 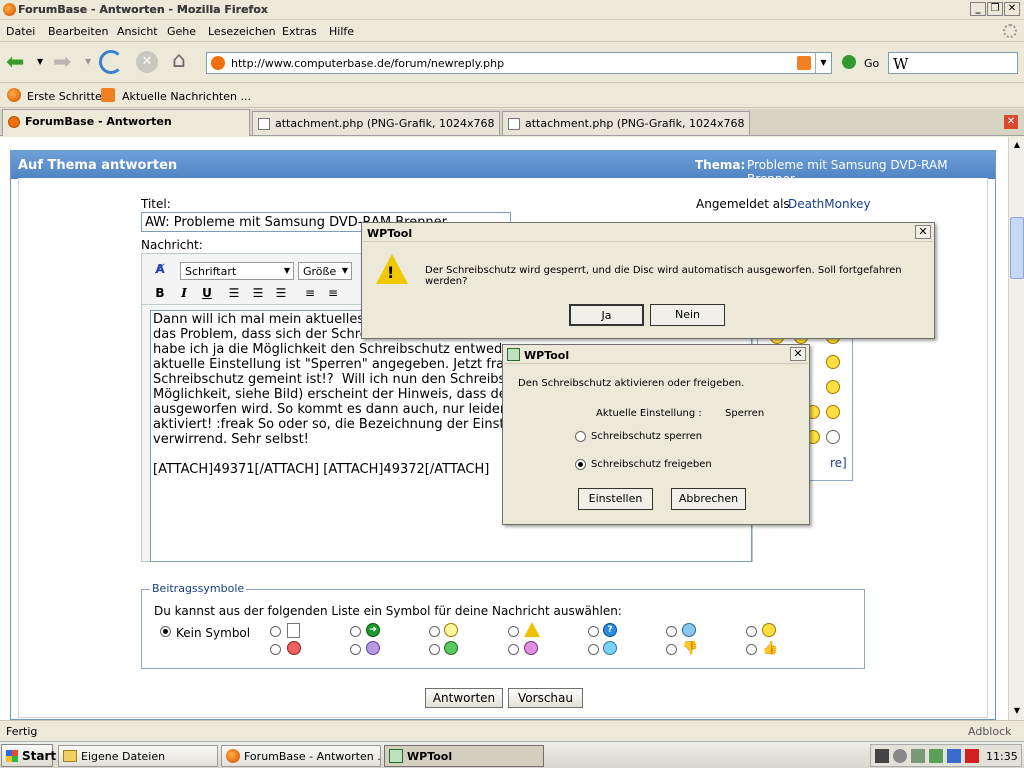 I want to click on url-dropdown-icon: ▼, so click(x=823, y=63).